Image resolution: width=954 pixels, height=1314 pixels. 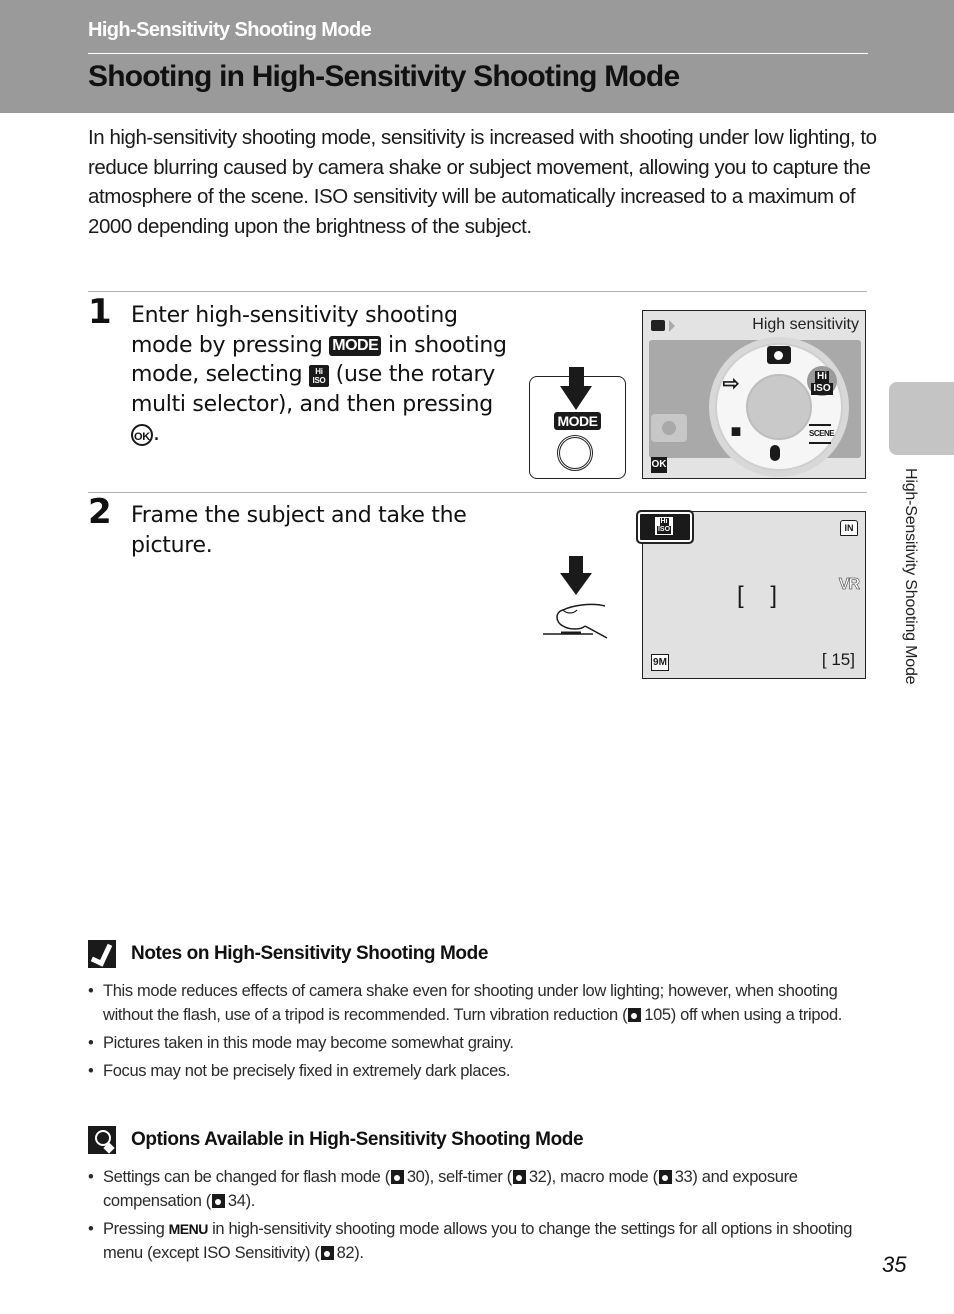 I want to click on movie-icon: ■, so click(x=736, y=431).